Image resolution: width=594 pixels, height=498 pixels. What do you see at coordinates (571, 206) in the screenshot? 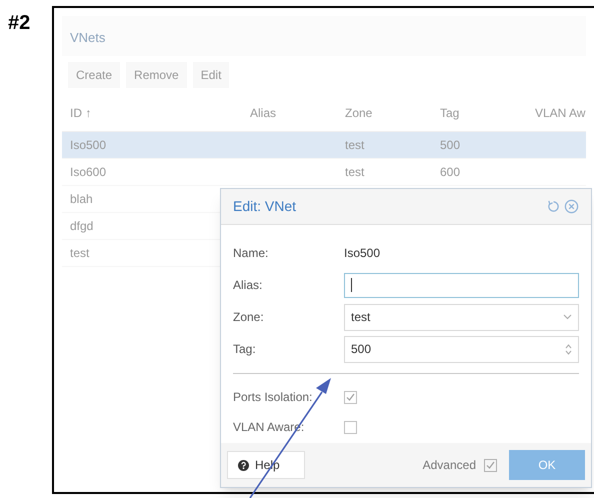
I see `close-icon` at bounding box center [571, 206].